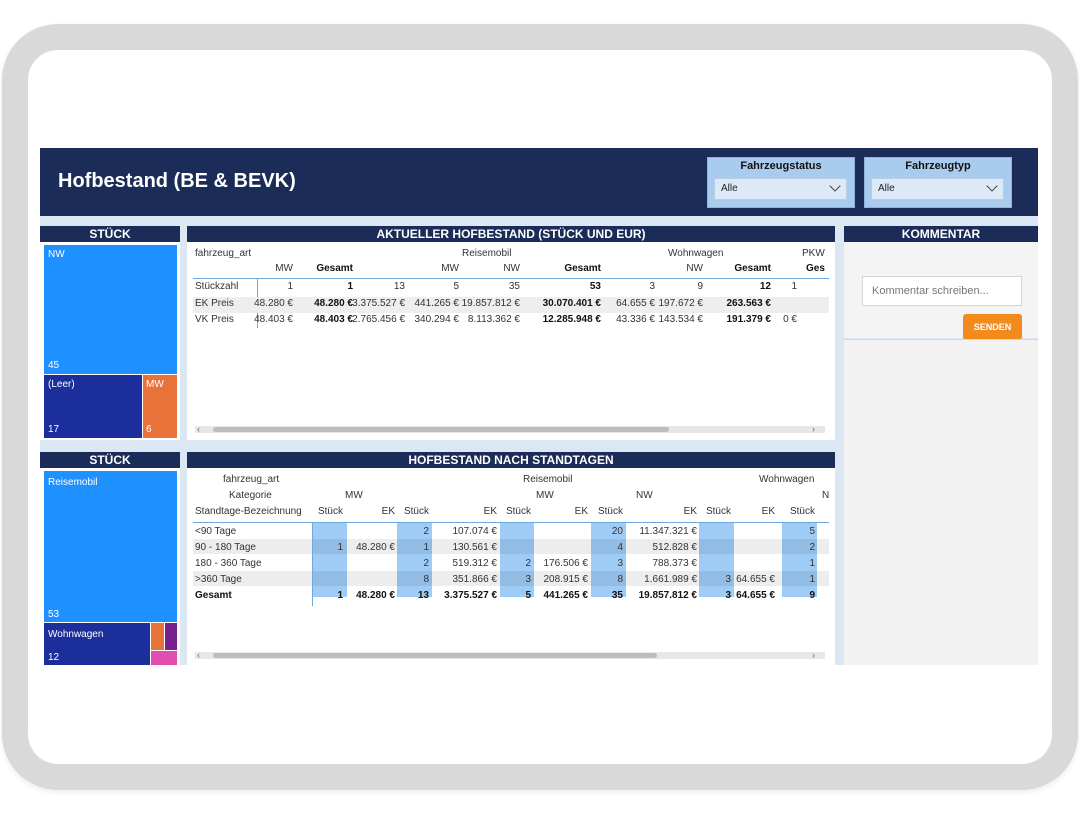  I want to click on panel-title: KOMMENTAR, so click(941, 234).